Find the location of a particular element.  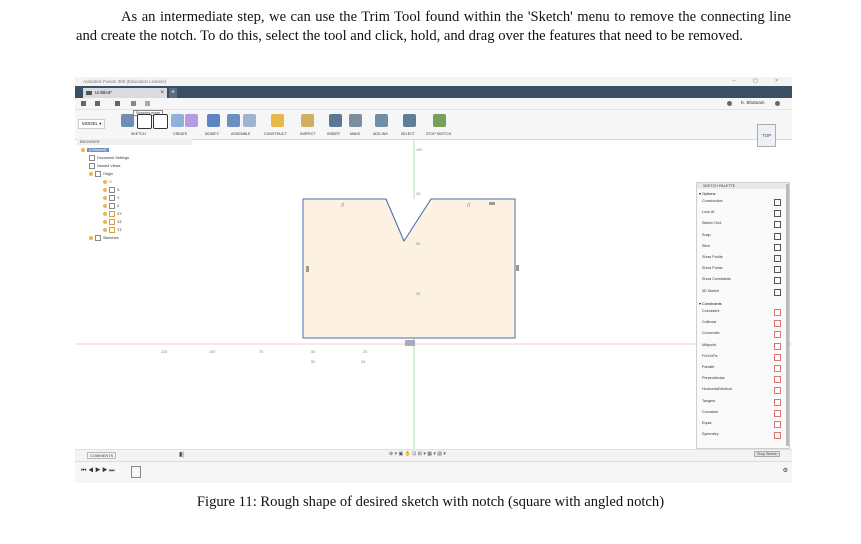

palette-scrollbar is located at coordinates (787, 315).